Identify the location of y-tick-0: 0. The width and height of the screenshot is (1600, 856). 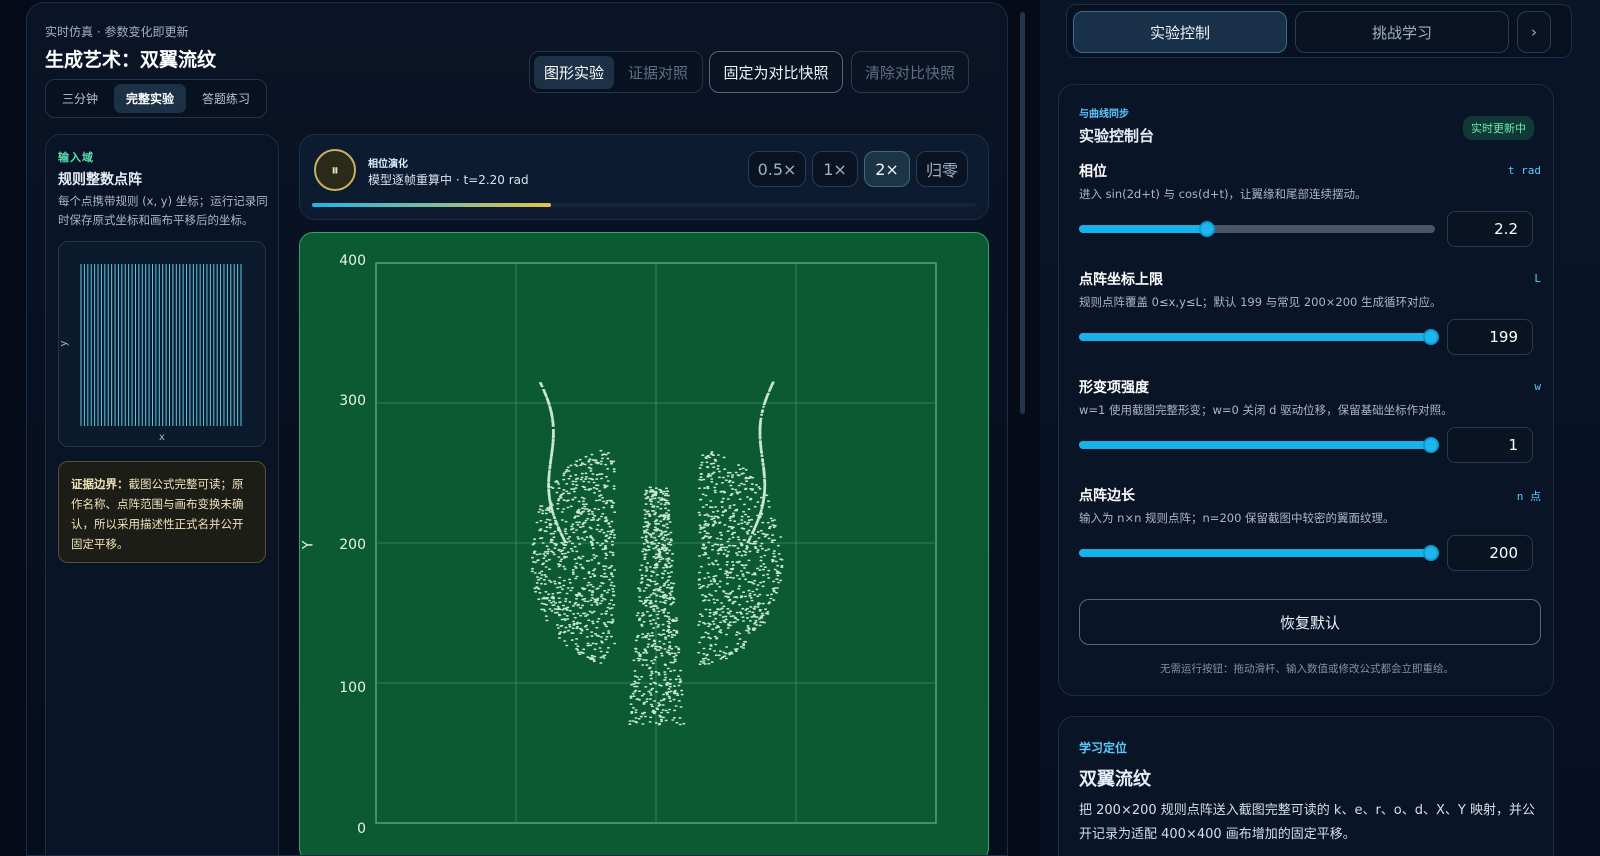
(346, 829).